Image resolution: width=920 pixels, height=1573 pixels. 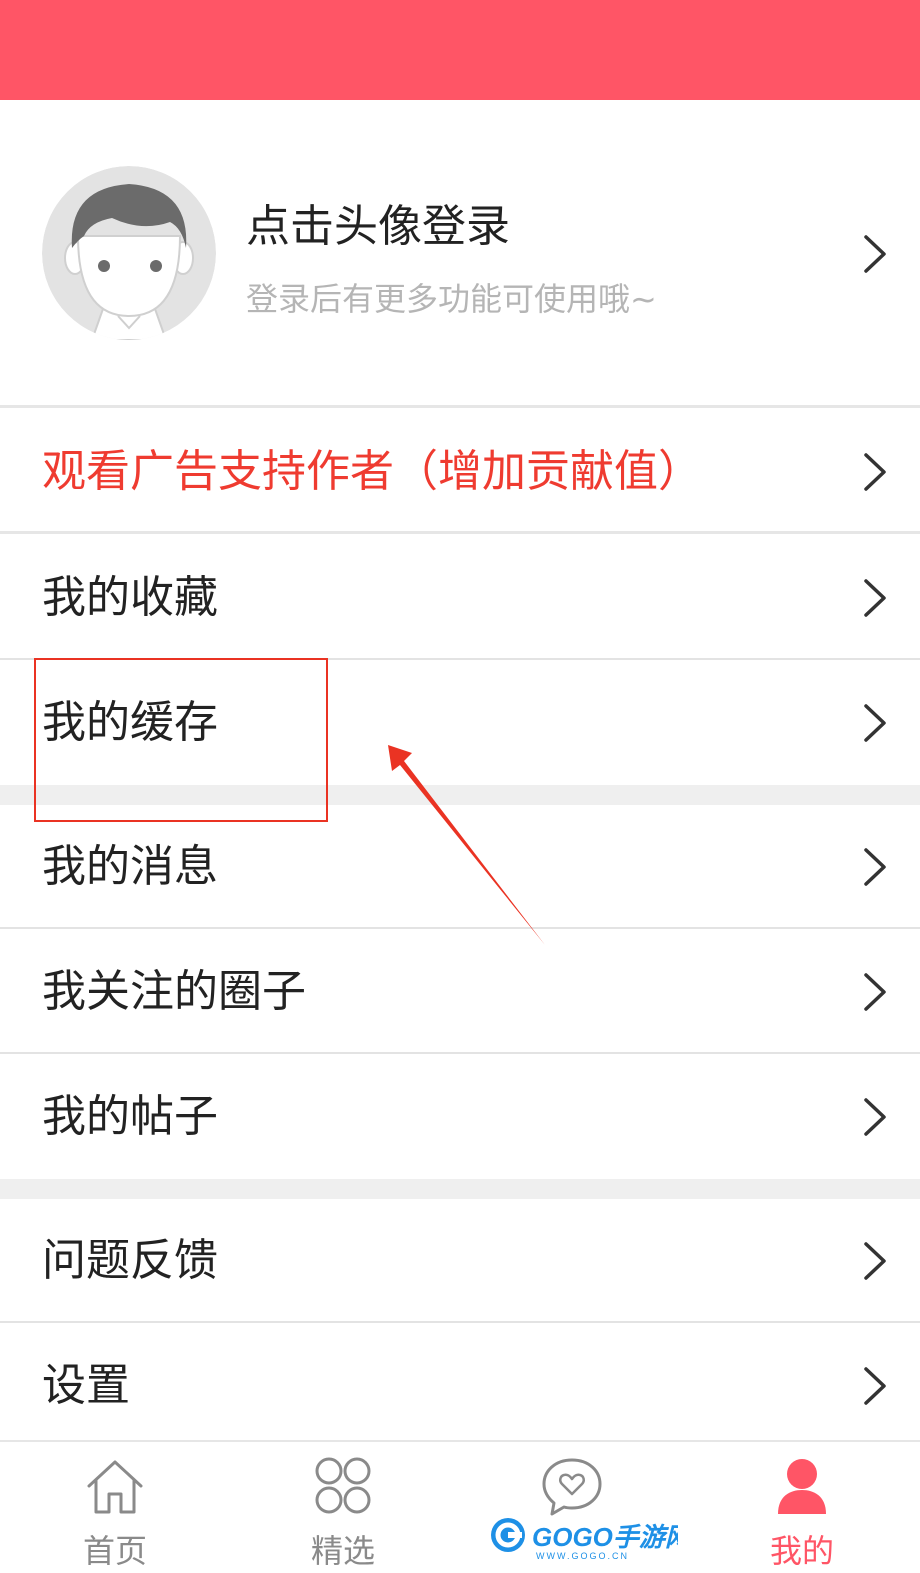 I want to click on menu-item-messages: 我的消息, so click(x=460, y=867).